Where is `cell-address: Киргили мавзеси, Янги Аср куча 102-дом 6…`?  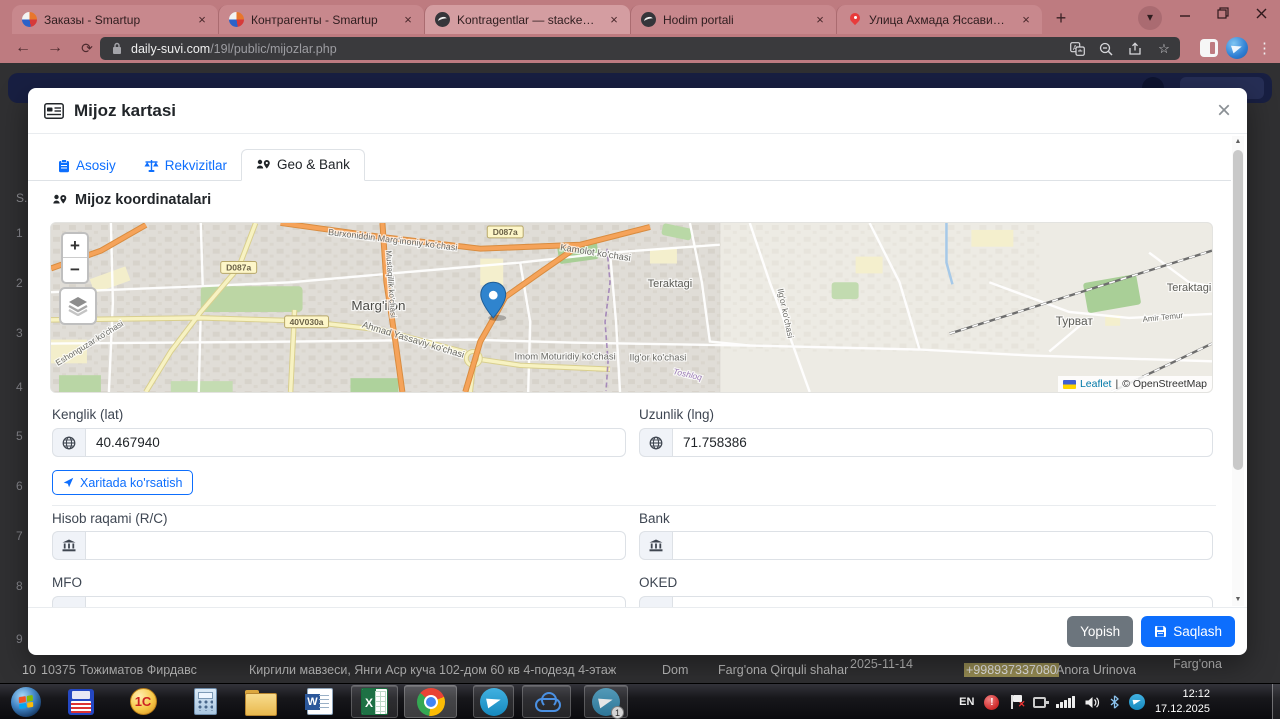 cell-address: Киргили мавзеси, Янги Аср куча 102-дом 6… is located at coordinates (433, 670).